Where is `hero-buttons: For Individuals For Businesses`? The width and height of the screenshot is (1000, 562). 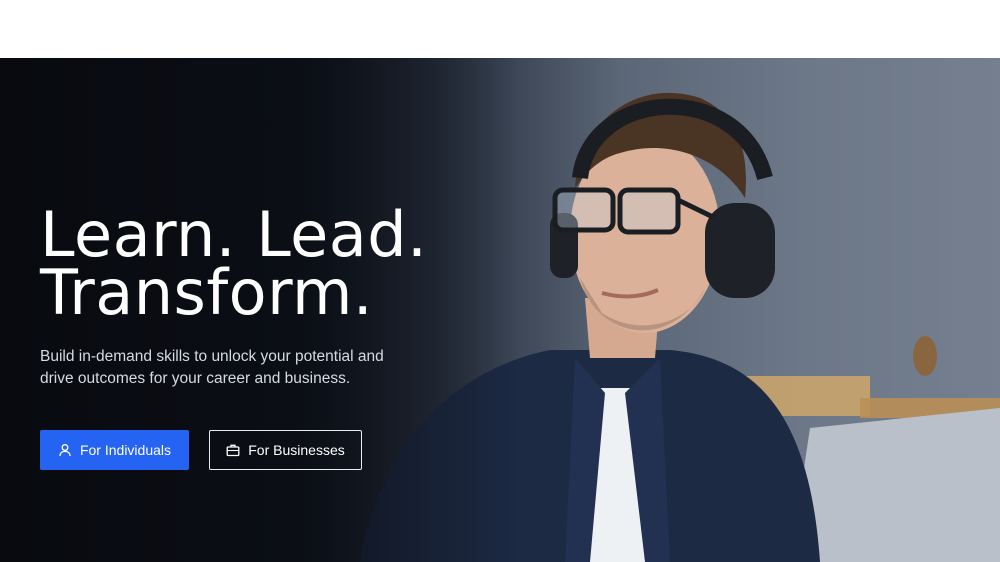
hero-buttons: For Individuals For Businesses is located at coordinates (250, 450).